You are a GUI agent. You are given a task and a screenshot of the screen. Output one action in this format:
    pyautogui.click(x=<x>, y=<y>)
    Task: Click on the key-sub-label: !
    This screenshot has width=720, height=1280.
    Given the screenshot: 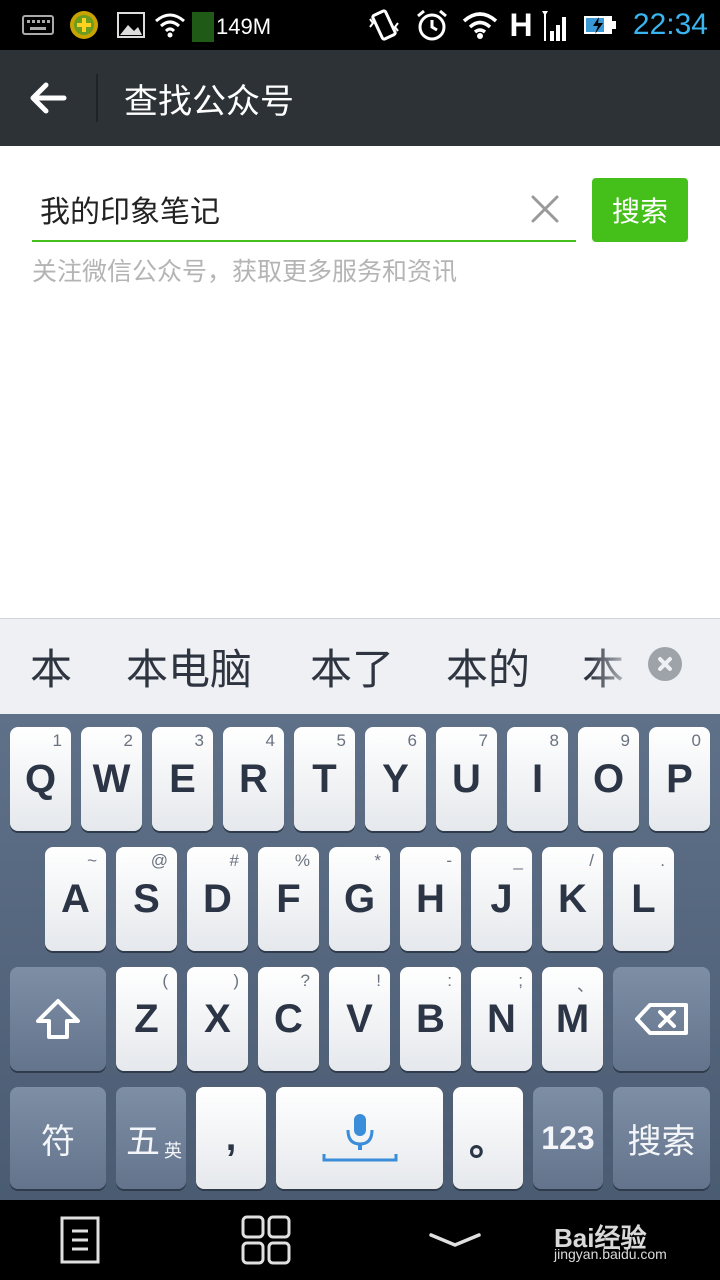 What is the action you would take?
    pyautogui.click(x=378, y=980)
    